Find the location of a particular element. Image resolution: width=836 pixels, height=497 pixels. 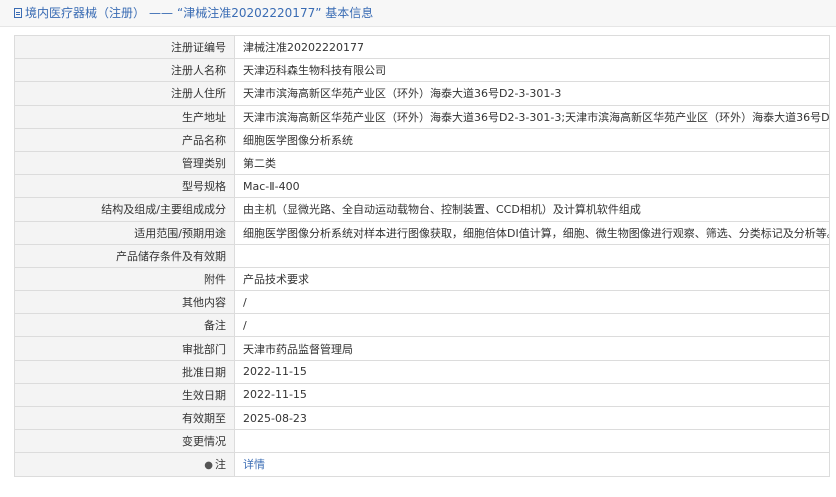

table-row: 附件 产品技术要求 is located at coordinates (422, 279).